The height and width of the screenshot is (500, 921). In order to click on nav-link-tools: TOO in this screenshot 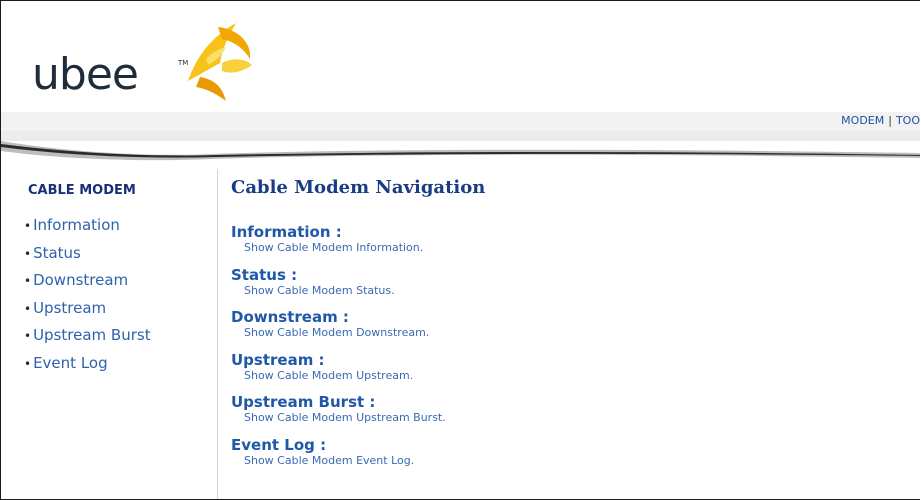, I will do `click(908, 120)`.